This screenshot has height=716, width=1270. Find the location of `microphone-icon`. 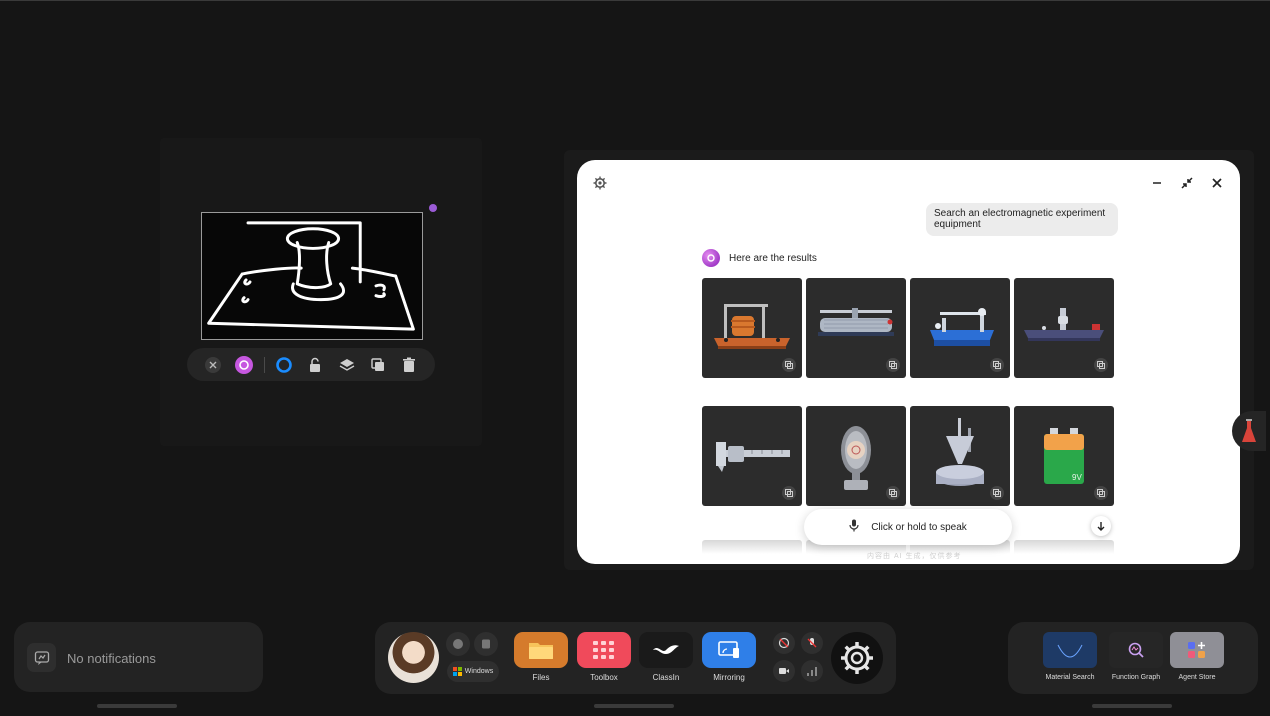

microphone-icon is located at coordinates (854, 527).